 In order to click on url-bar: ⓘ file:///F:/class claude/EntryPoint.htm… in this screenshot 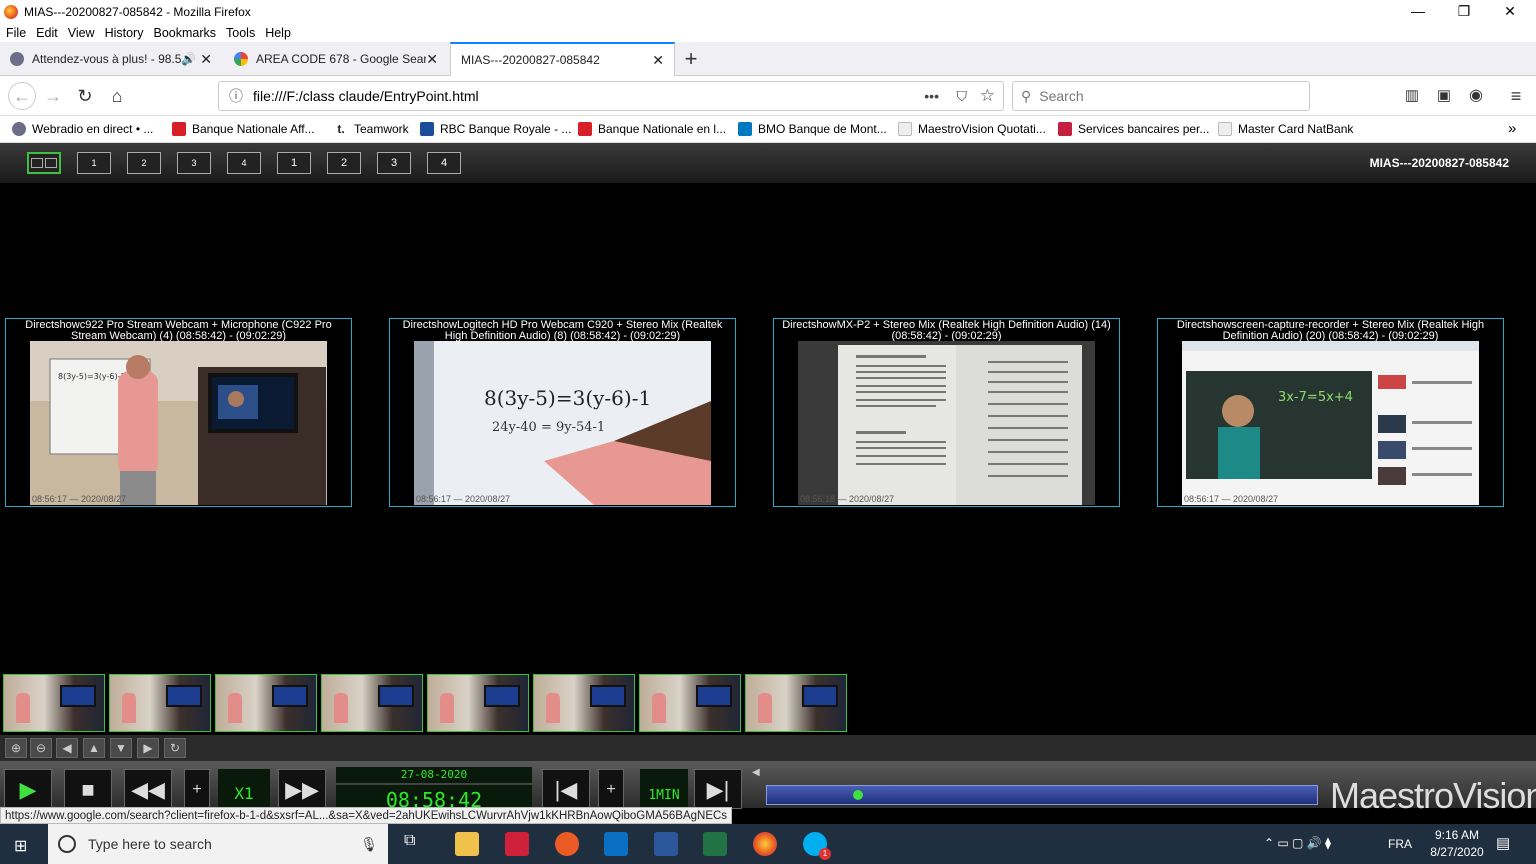, I will do `click(611, 96)`.